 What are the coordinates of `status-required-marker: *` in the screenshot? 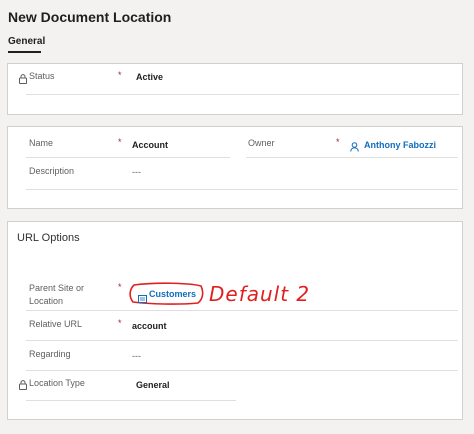 It's located at (120, 75).